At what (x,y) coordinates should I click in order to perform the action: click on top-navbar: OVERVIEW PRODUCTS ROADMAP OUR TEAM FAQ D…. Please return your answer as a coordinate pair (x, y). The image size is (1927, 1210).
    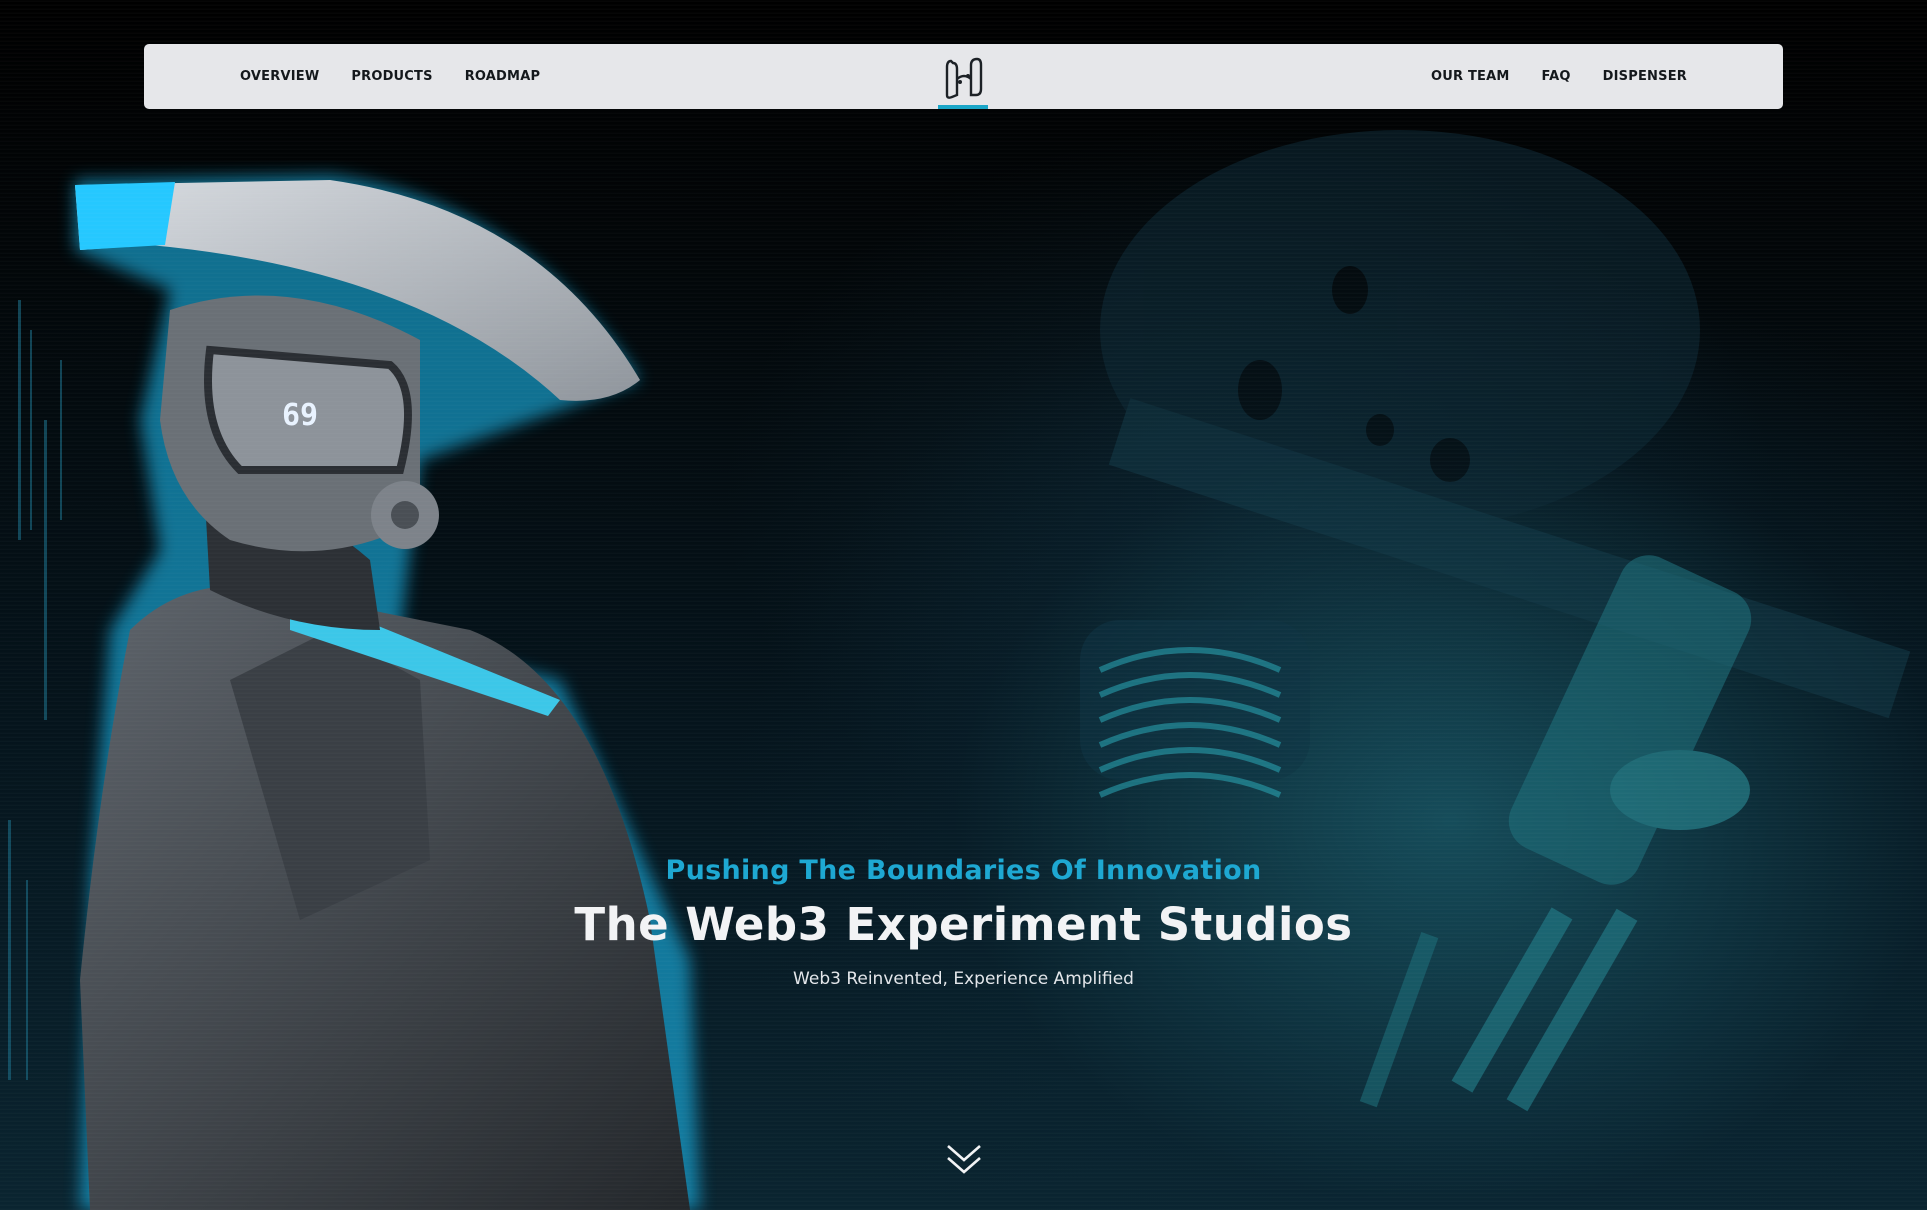
    Looking at the image, I should click on (963, 76).